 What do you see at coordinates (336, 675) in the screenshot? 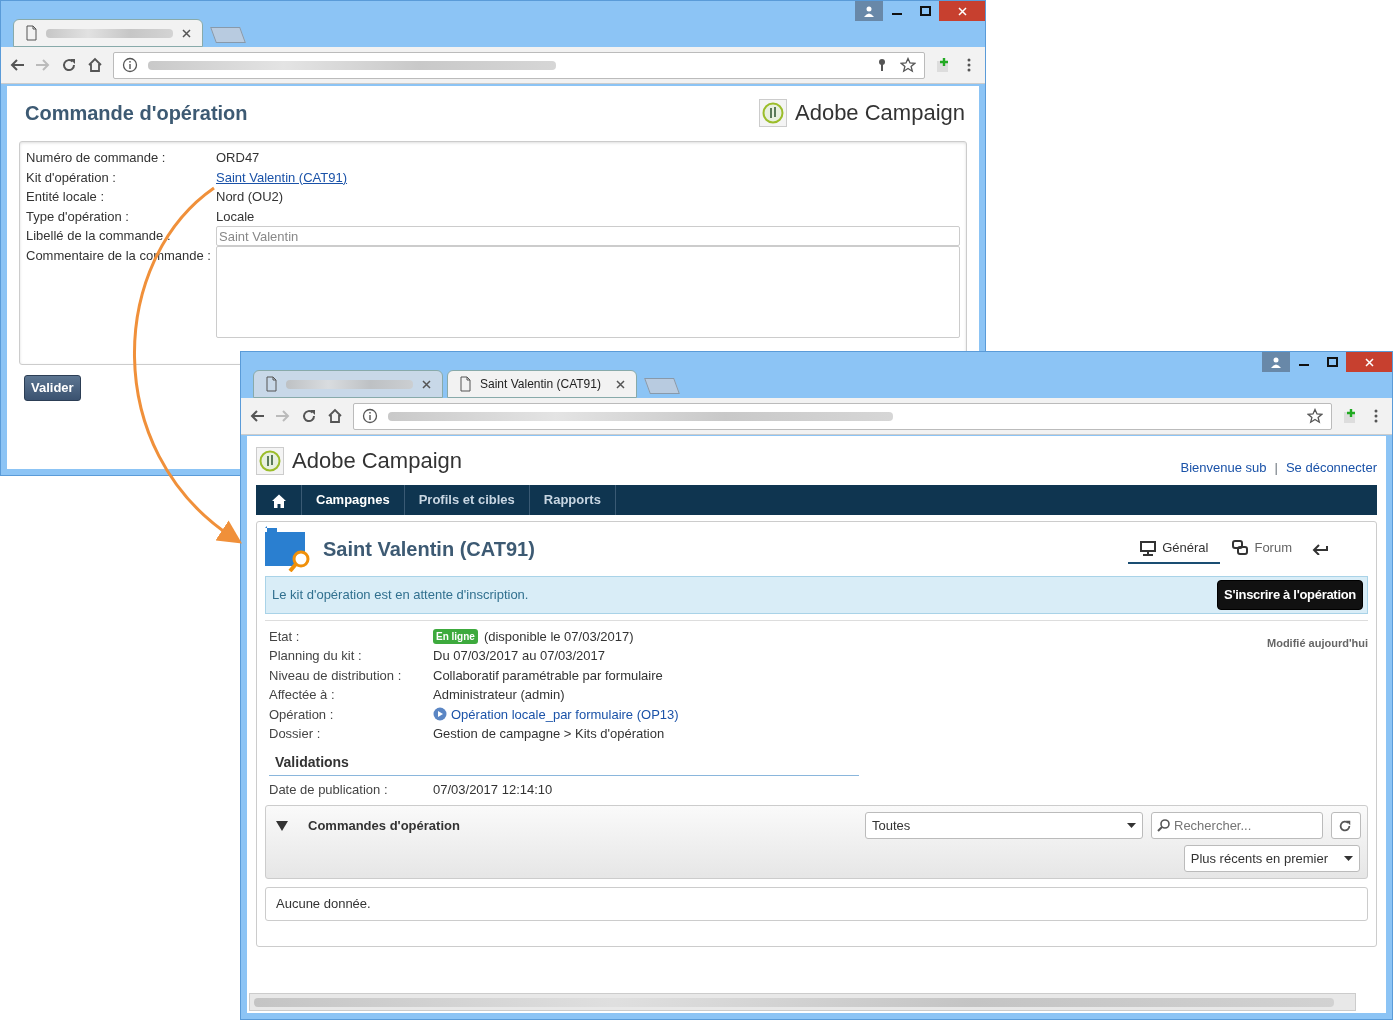
I see `detail-label: Niveau de distribution :` at bounding box center [336, 675].